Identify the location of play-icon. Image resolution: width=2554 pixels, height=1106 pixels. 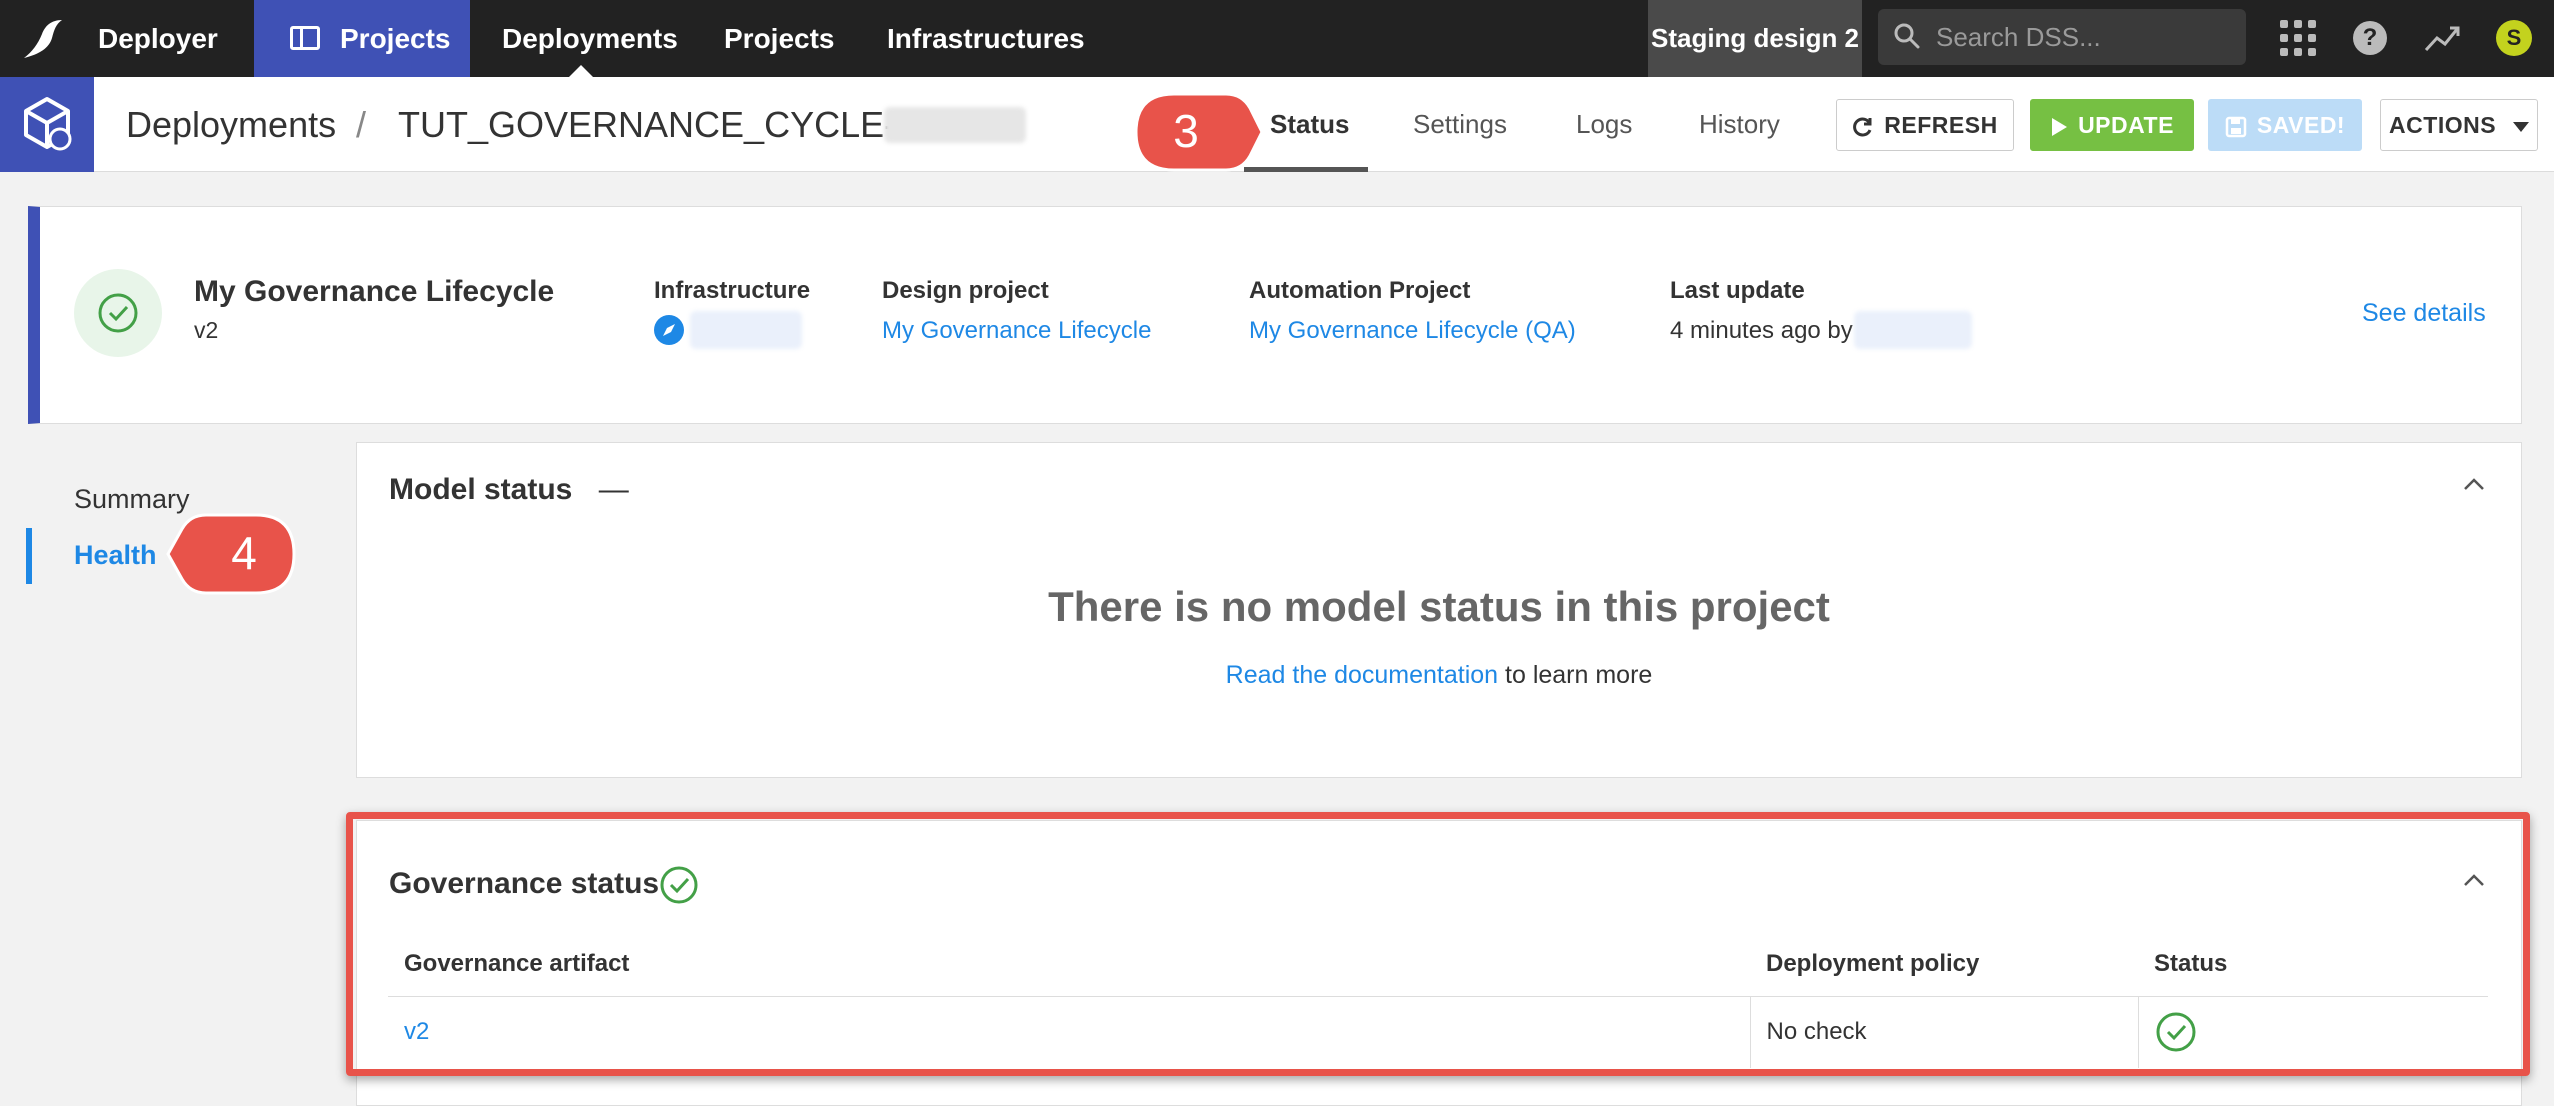
(2060, 126).